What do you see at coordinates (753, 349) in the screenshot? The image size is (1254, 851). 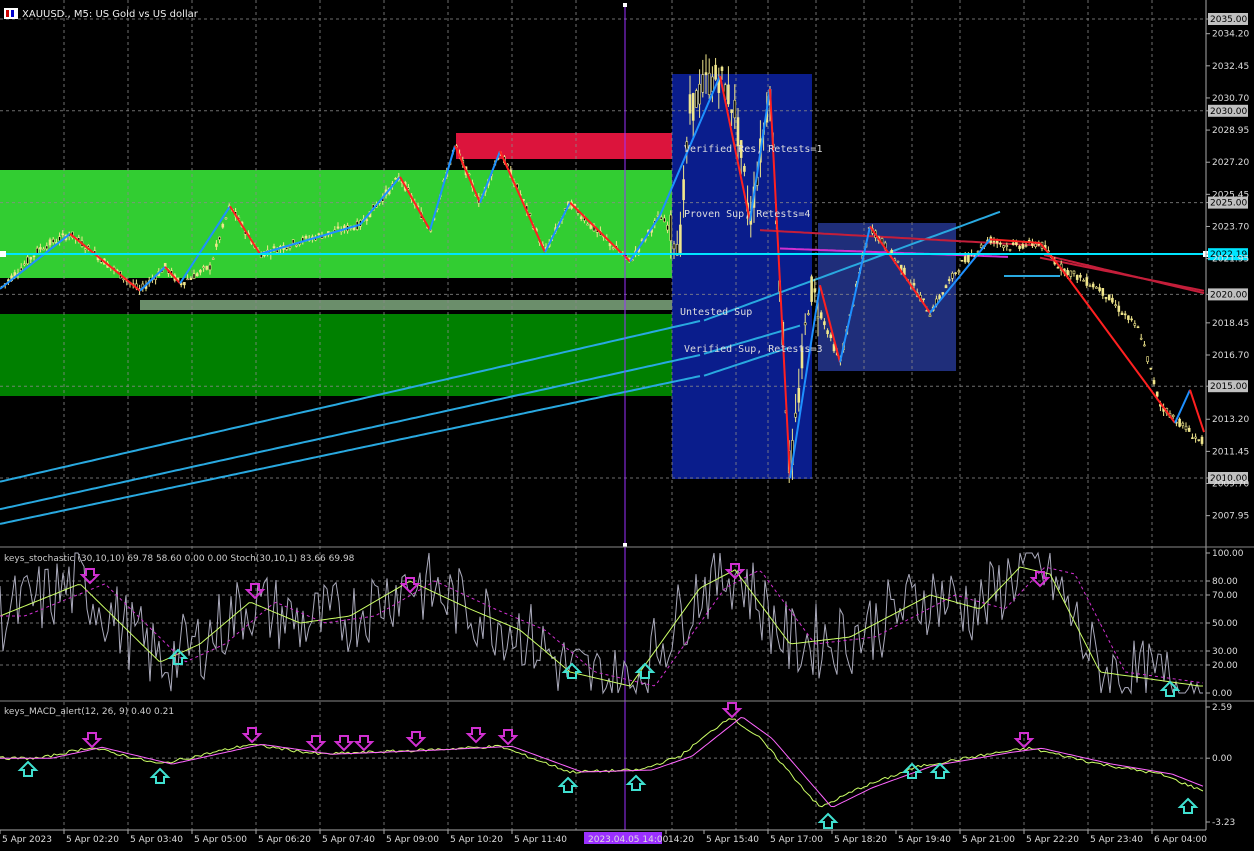 I see `verified-sup-label: Verified Sup, Retests=3` at bounding box center [753, 349].